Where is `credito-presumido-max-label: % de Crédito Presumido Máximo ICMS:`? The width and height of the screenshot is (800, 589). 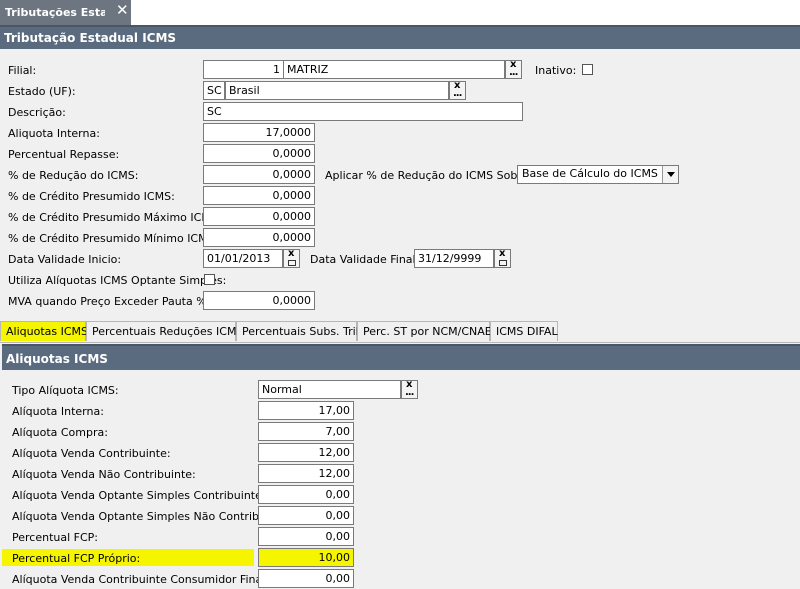 credito-presumido-max-label: % de Crédito Presumido Máximo ICMS: is located at coordinates (115, 217).